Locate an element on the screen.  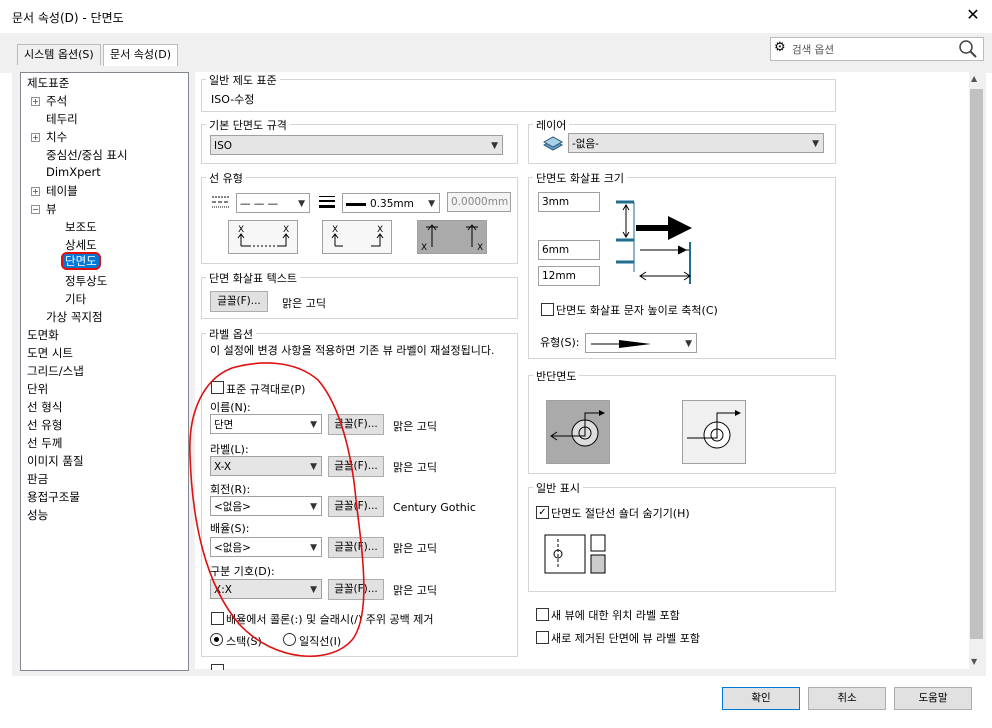
clipped-checkbox is located at coordinates (217, 667).